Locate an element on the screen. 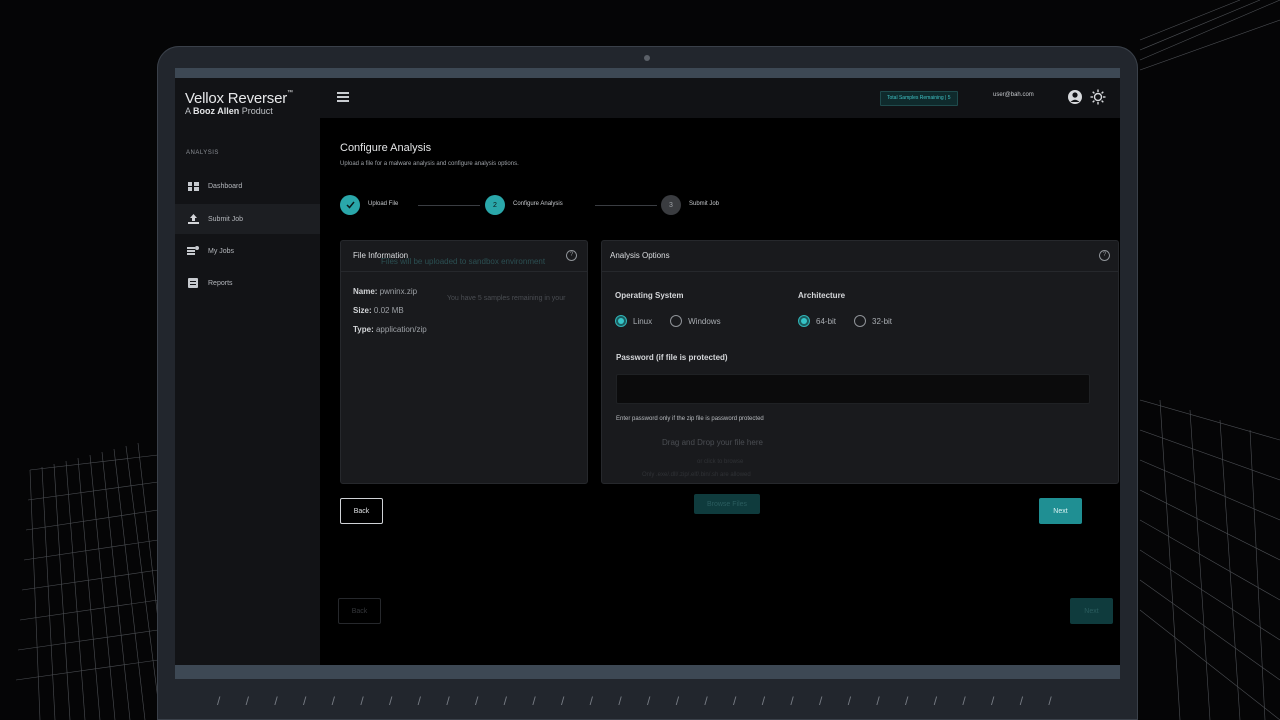  sidebar-item-label: Dashboard is located at coordinates (225, 186).